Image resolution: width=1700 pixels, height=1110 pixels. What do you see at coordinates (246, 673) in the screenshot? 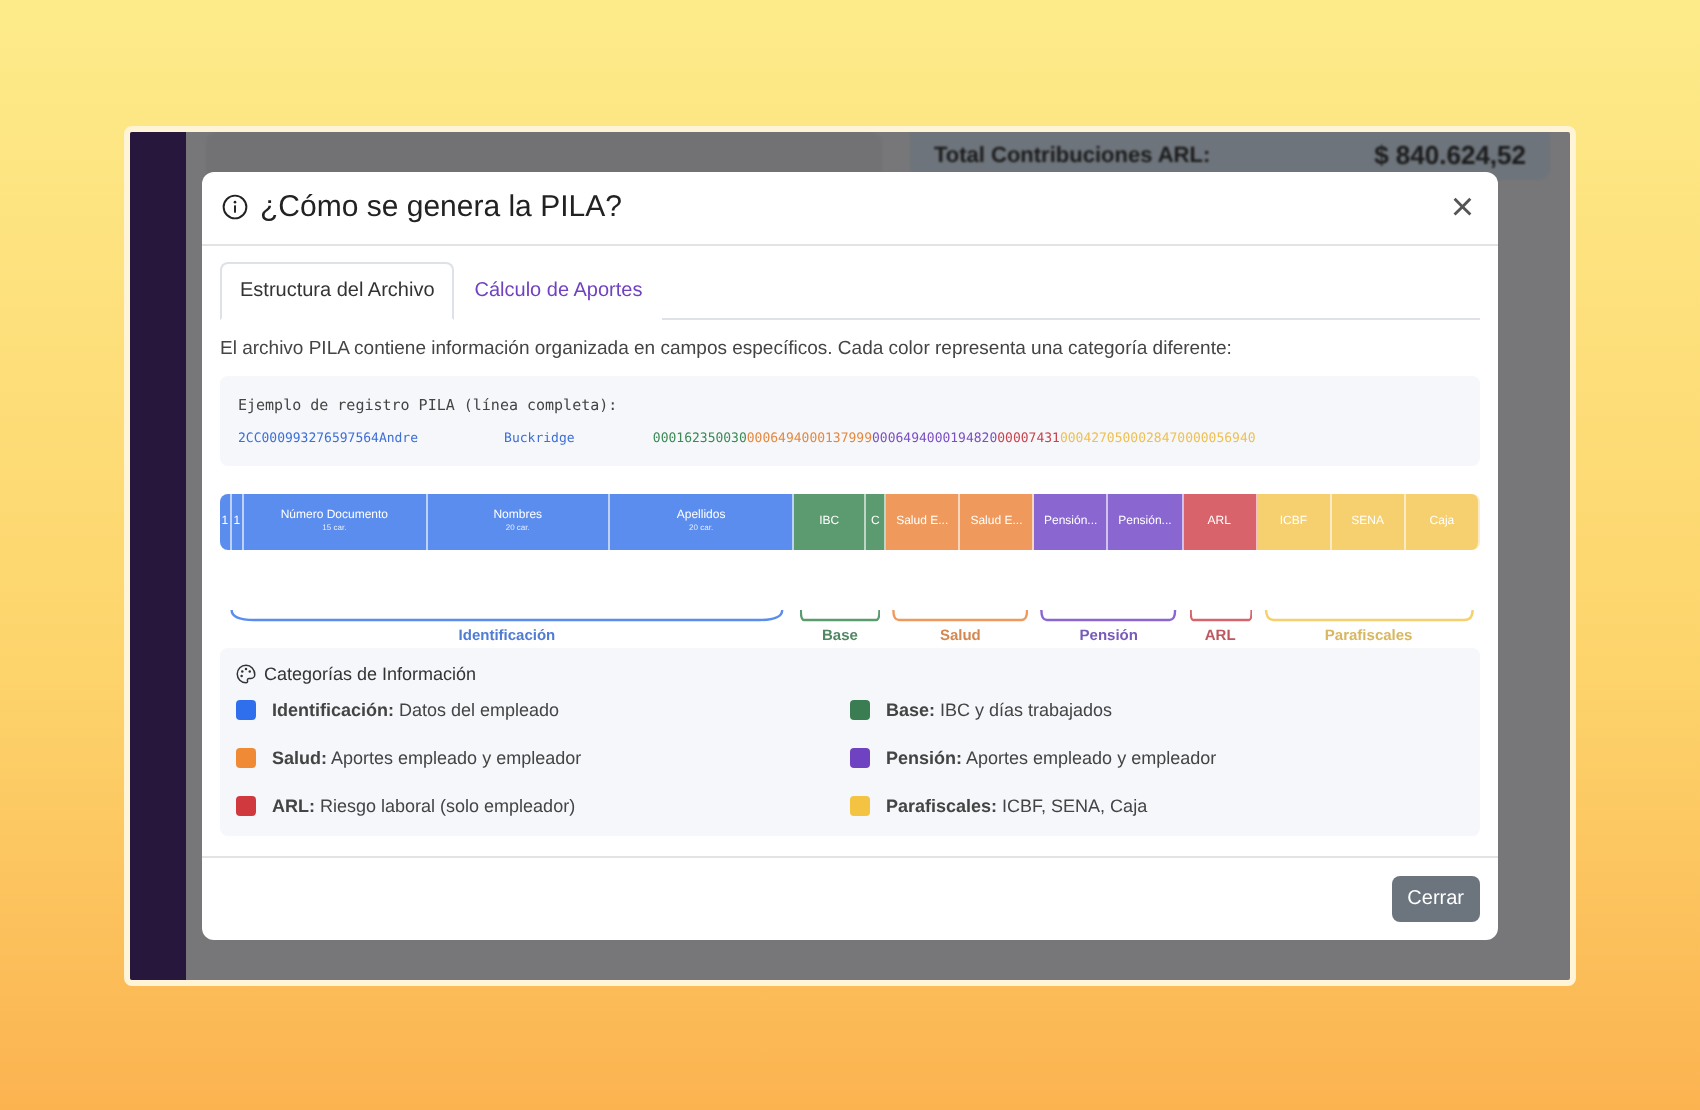
I see `palette-icon` at bounding box center [246, 673].